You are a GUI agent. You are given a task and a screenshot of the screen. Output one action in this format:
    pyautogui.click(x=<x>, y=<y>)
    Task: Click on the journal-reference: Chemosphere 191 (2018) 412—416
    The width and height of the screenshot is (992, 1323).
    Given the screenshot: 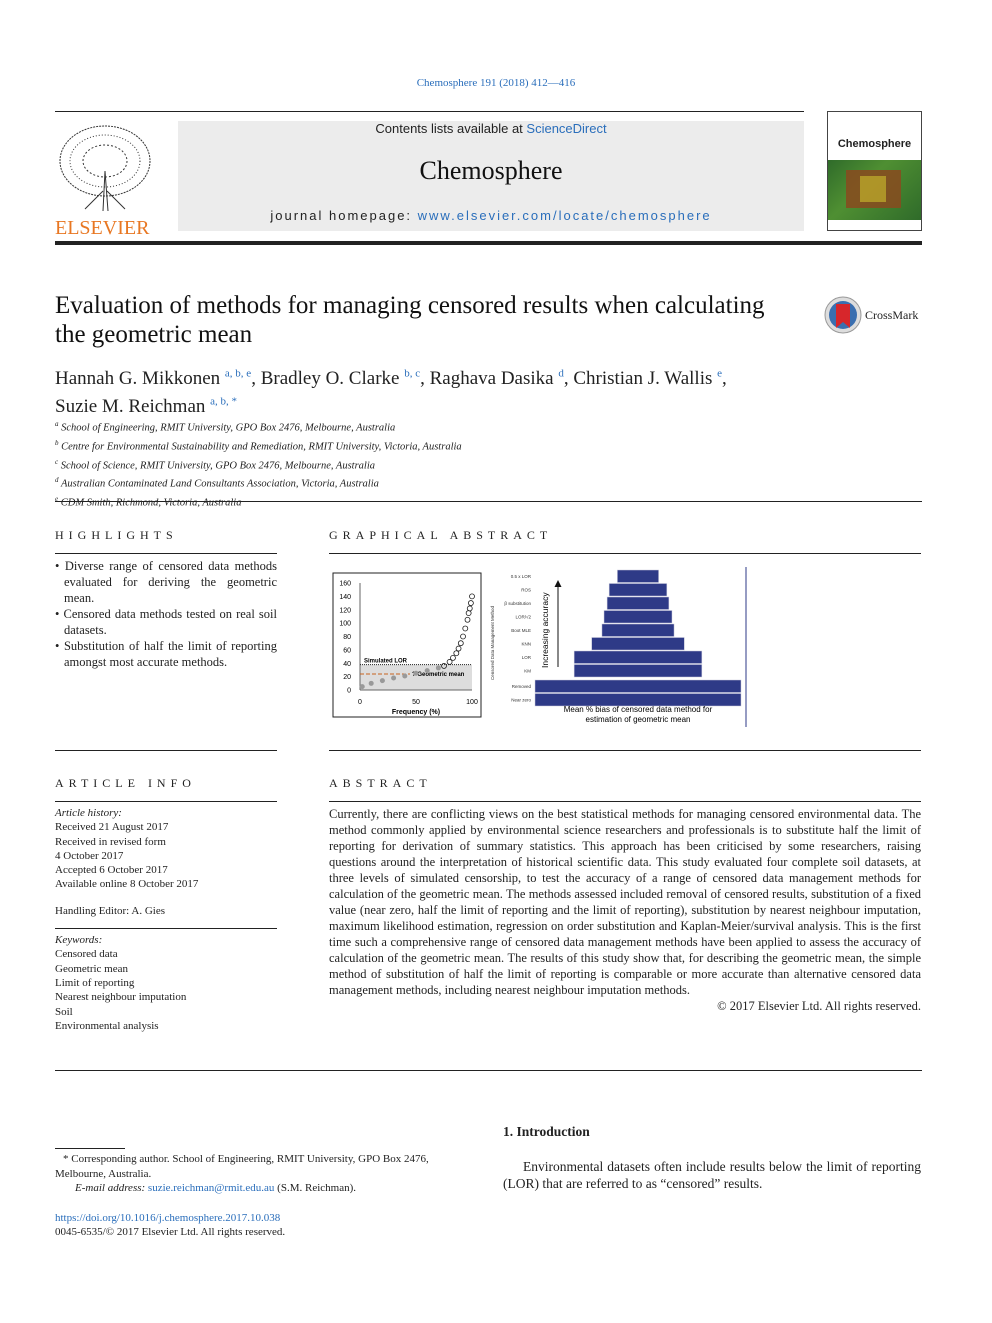 What is the action you would take?
    pyautogui.click(x=496, y=83)
    